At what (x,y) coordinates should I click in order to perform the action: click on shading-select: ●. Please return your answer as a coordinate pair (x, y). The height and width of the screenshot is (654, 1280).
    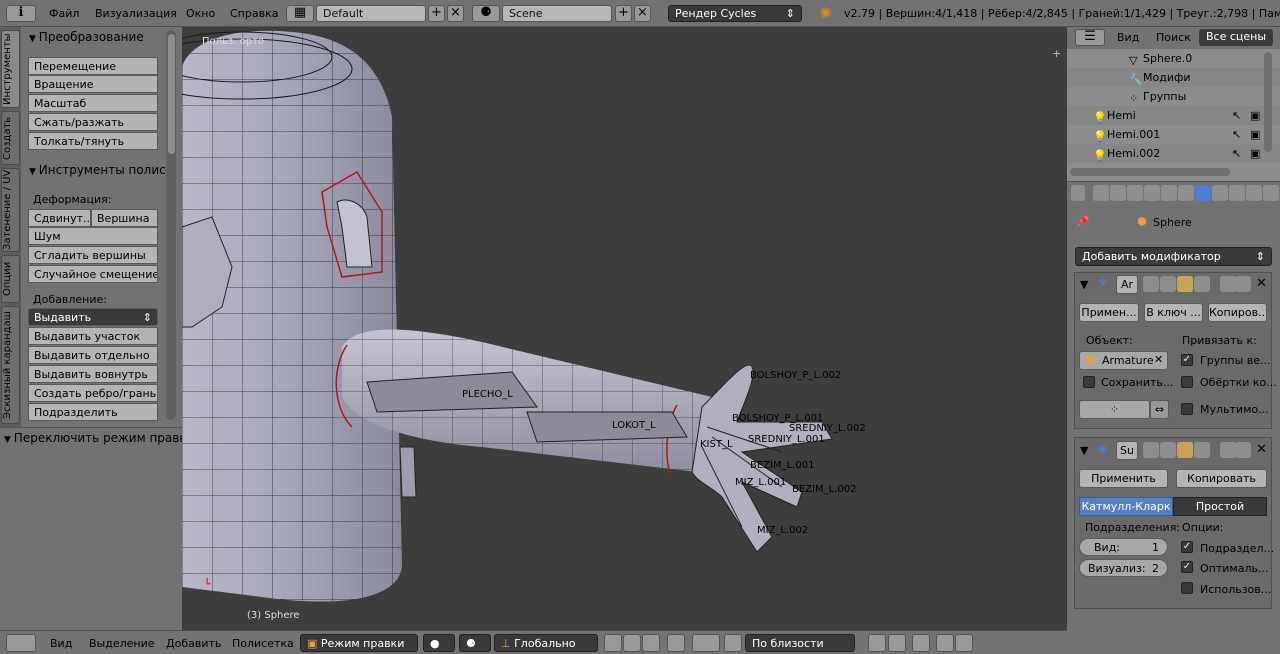
    Looking at the image, I should click on (439, 643).